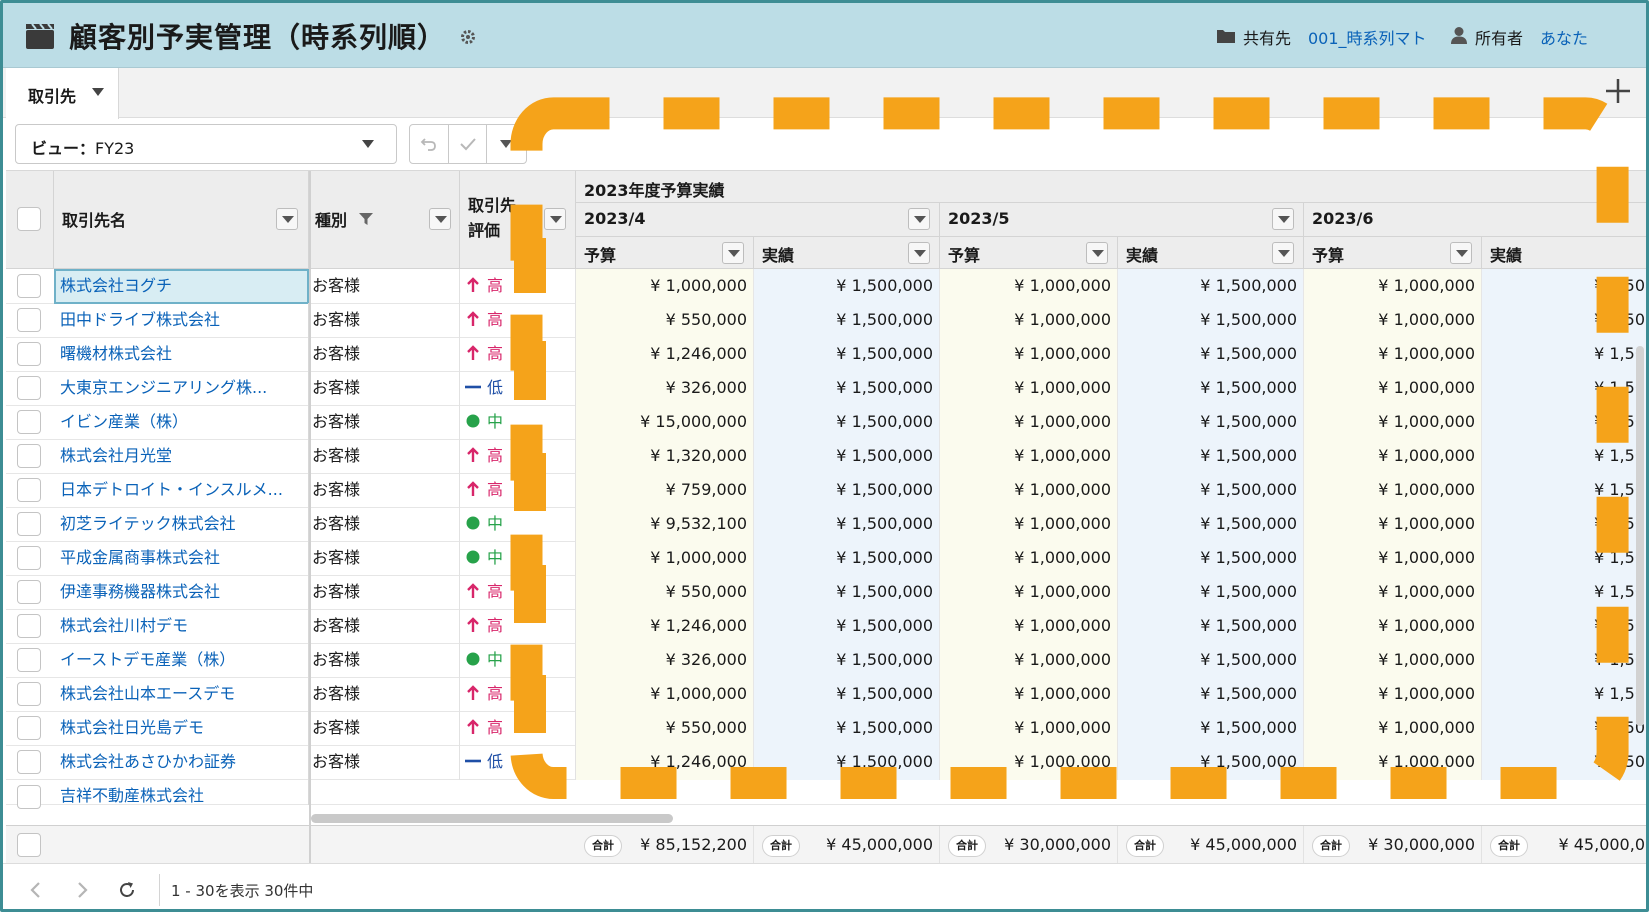 The height and width of the screenshot is (912, 1649). What do you see at coordinates (181, 792) in the screenshot?
I see `account-name-link: 吉祥不動産株式会社` at bounding box center [181, 792].